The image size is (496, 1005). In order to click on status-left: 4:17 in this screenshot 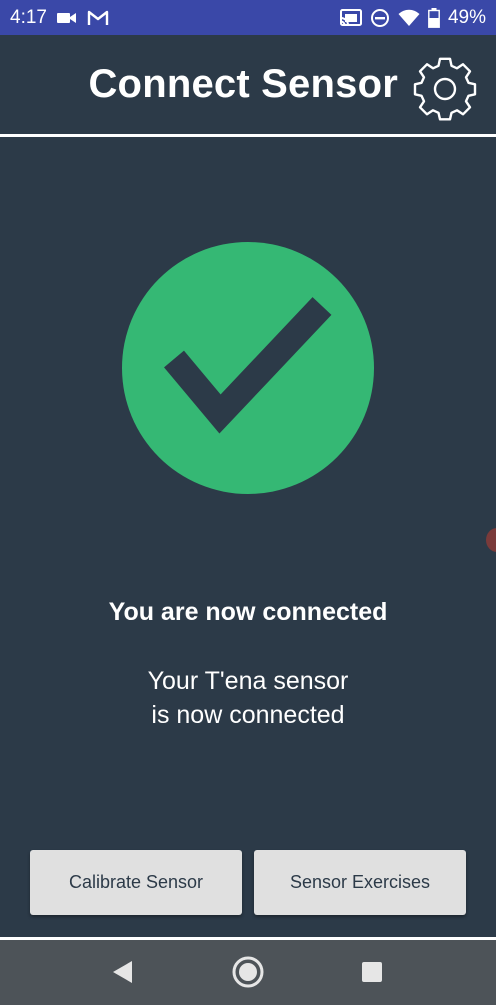, I will do `click(59, 18)`.